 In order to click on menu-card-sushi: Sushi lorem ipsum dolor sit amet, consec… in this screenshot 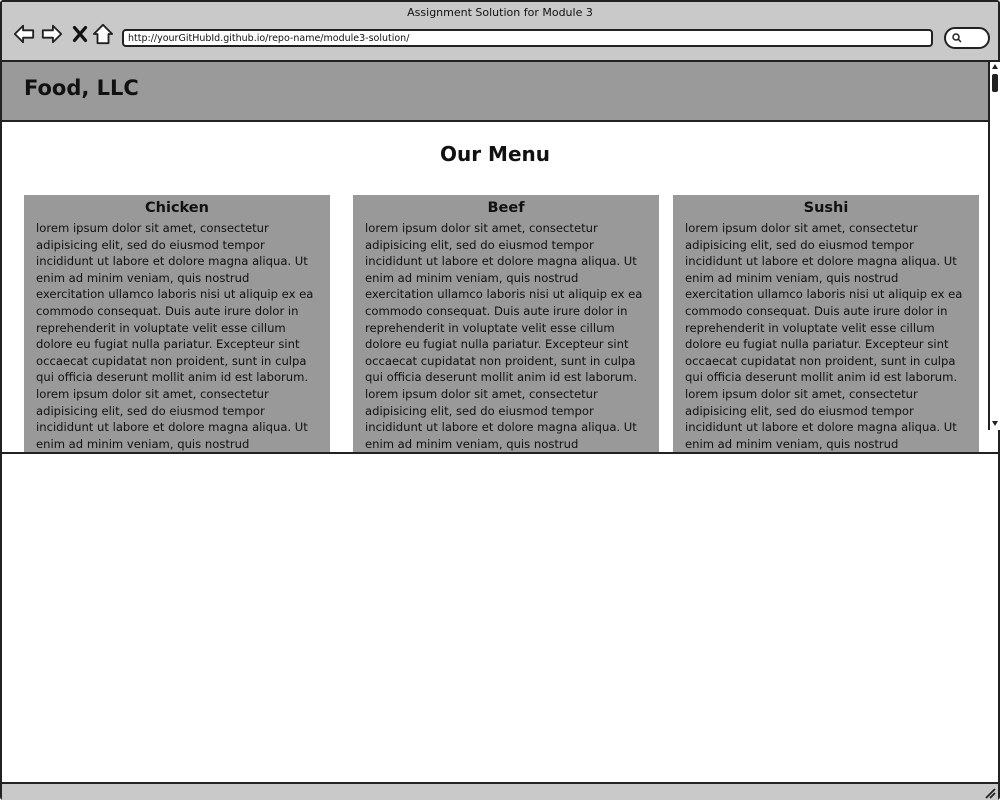, I will do `click(826, 323)`.